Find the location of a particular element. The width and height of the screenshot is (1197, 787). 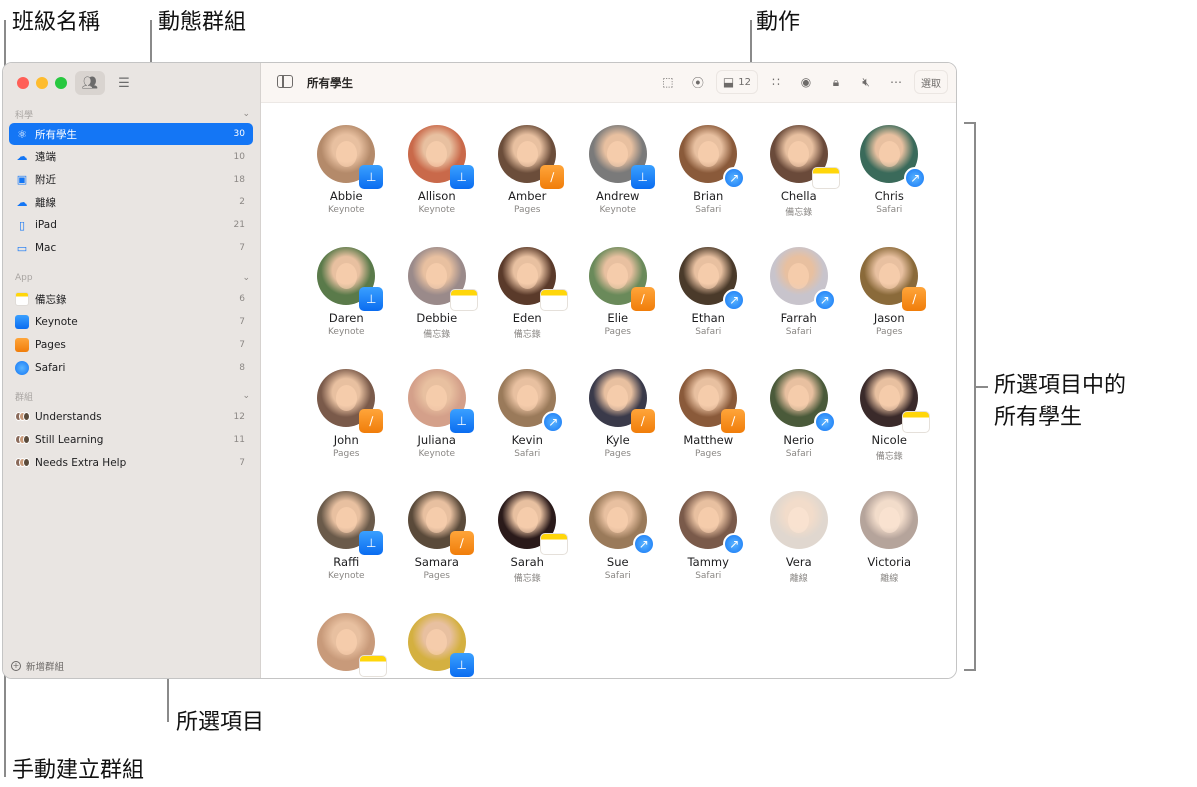

mute-button: 🔇︎ is located at coordinates (866, 82).